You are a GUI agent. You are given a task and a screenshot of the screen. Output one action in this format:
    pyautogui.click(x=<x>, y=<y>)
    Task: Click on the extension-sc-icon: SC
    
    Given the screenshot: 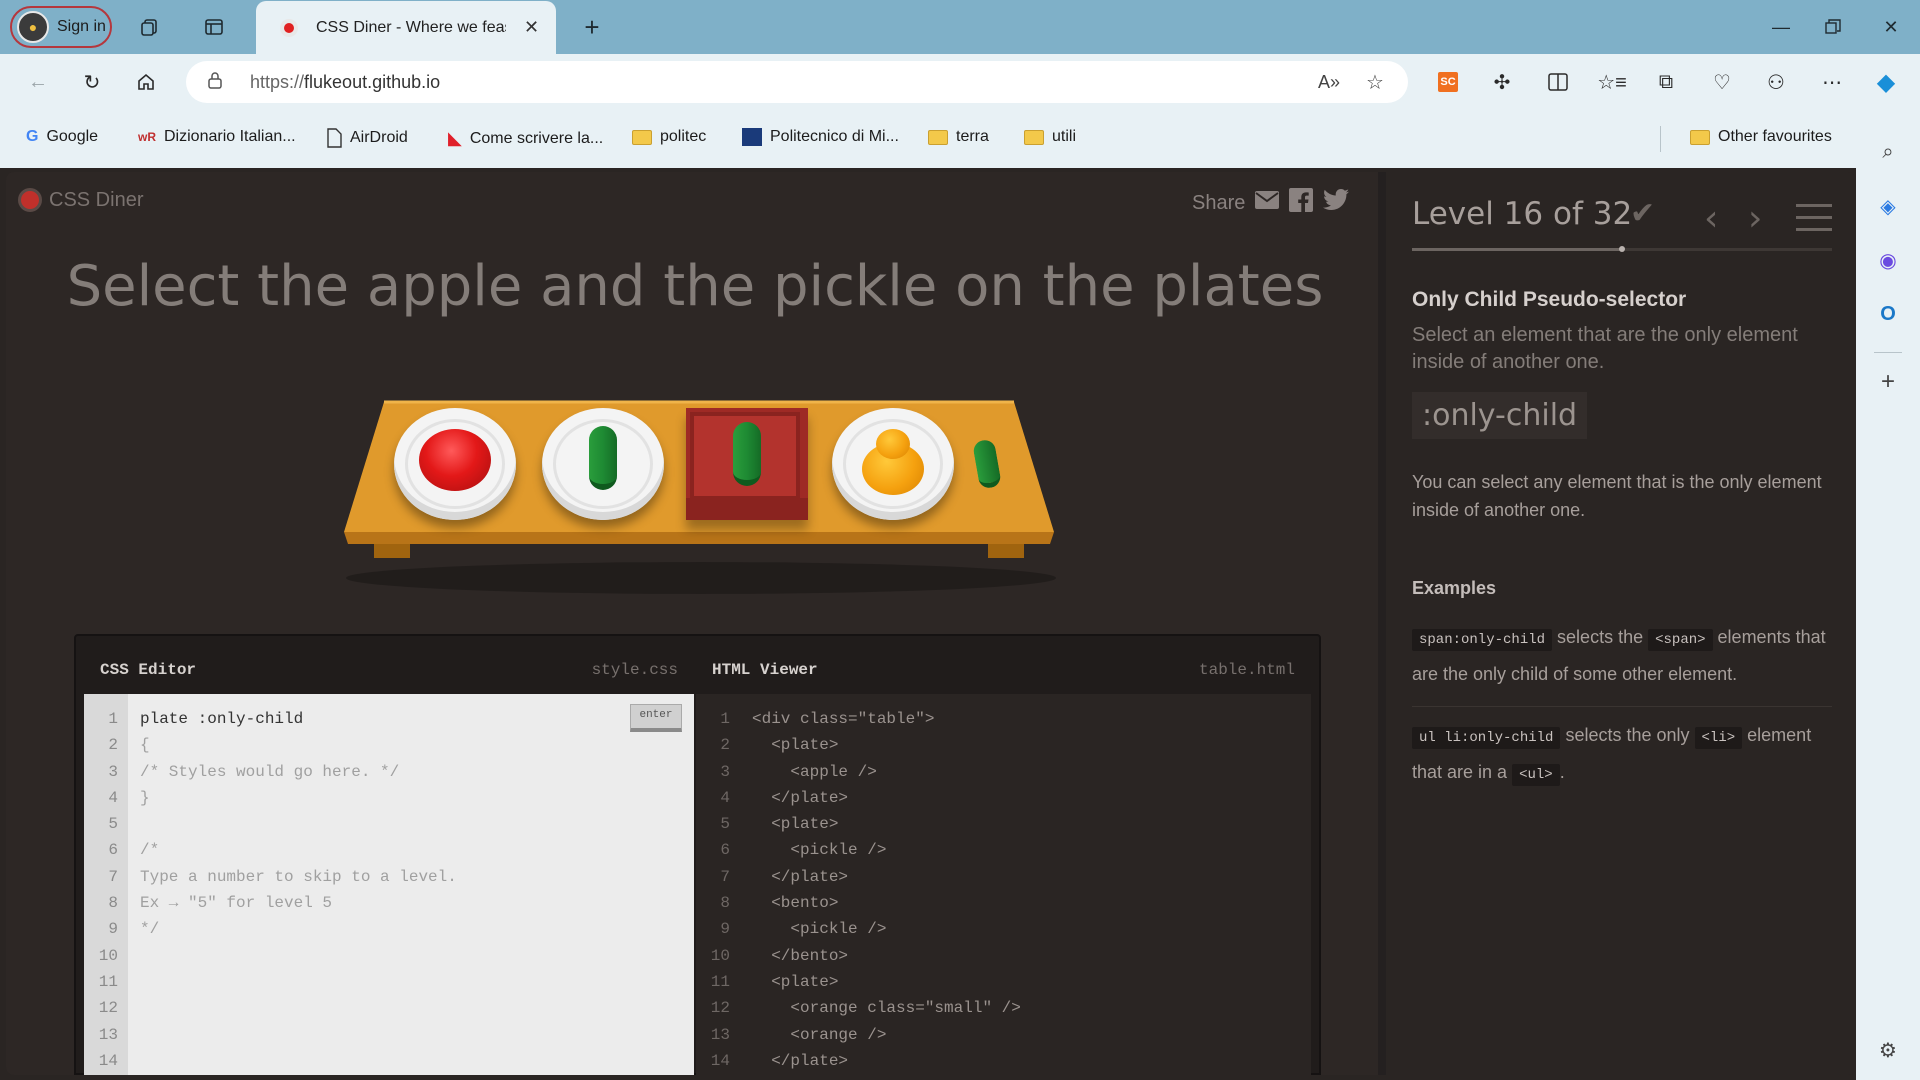 What is the action you would take?
    pyautogui.click(x=1448, y=82)
    